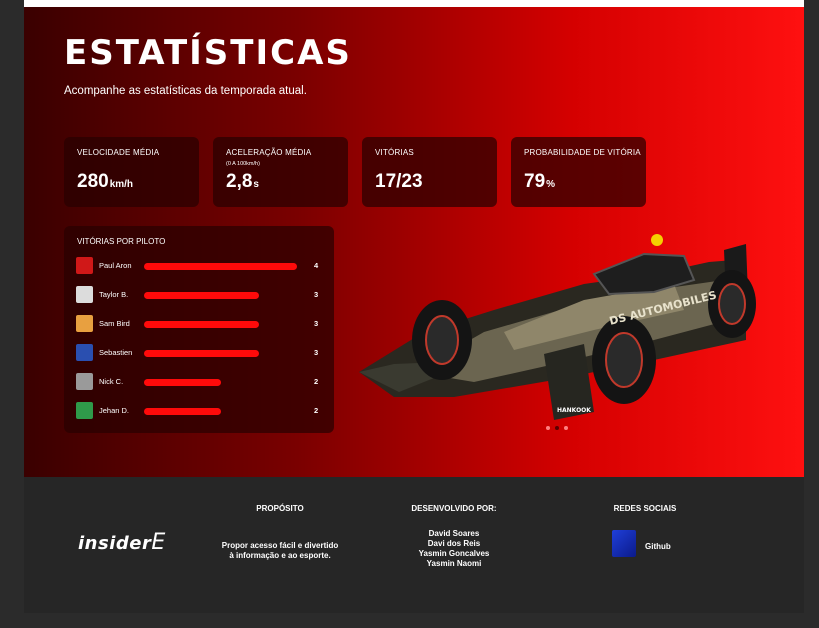  What do you see at coordinates (454, 508) in the screenshot?
I see `developed-by-title: DESENVOLVIDO POR:` at bounding box center [454, 508].